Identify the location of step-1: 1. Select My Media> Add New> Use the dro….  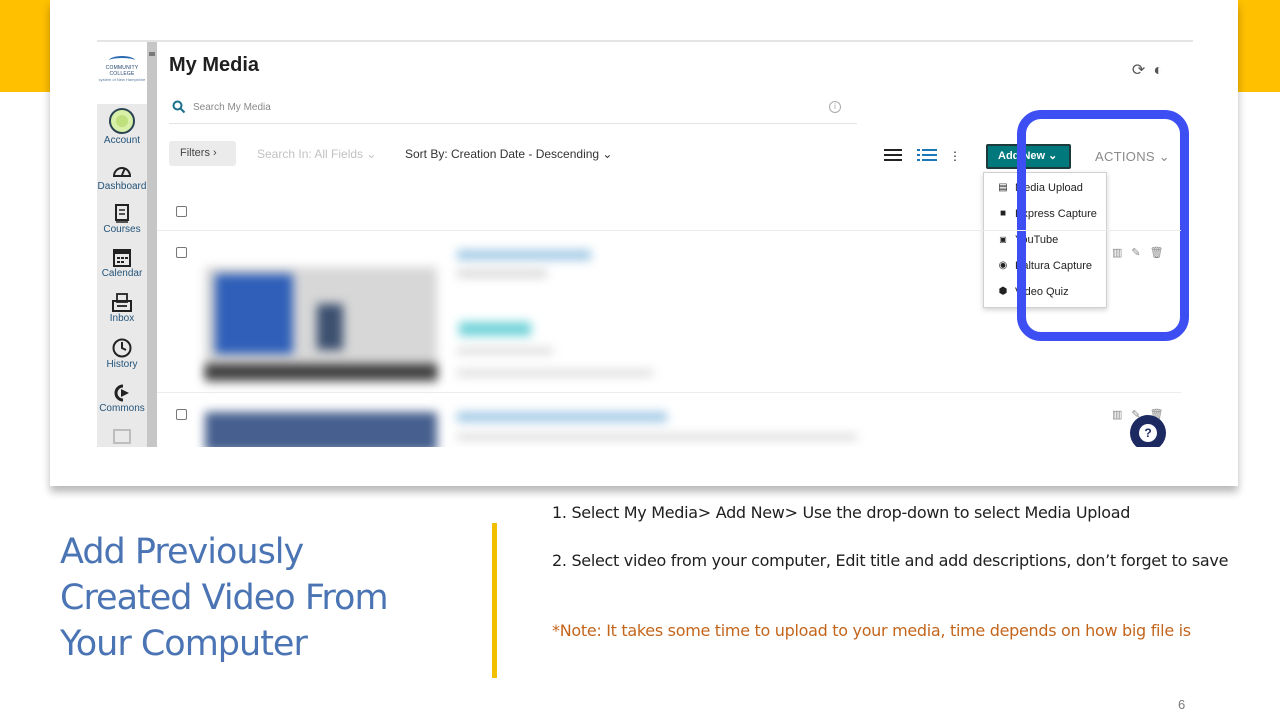
(841, 512).